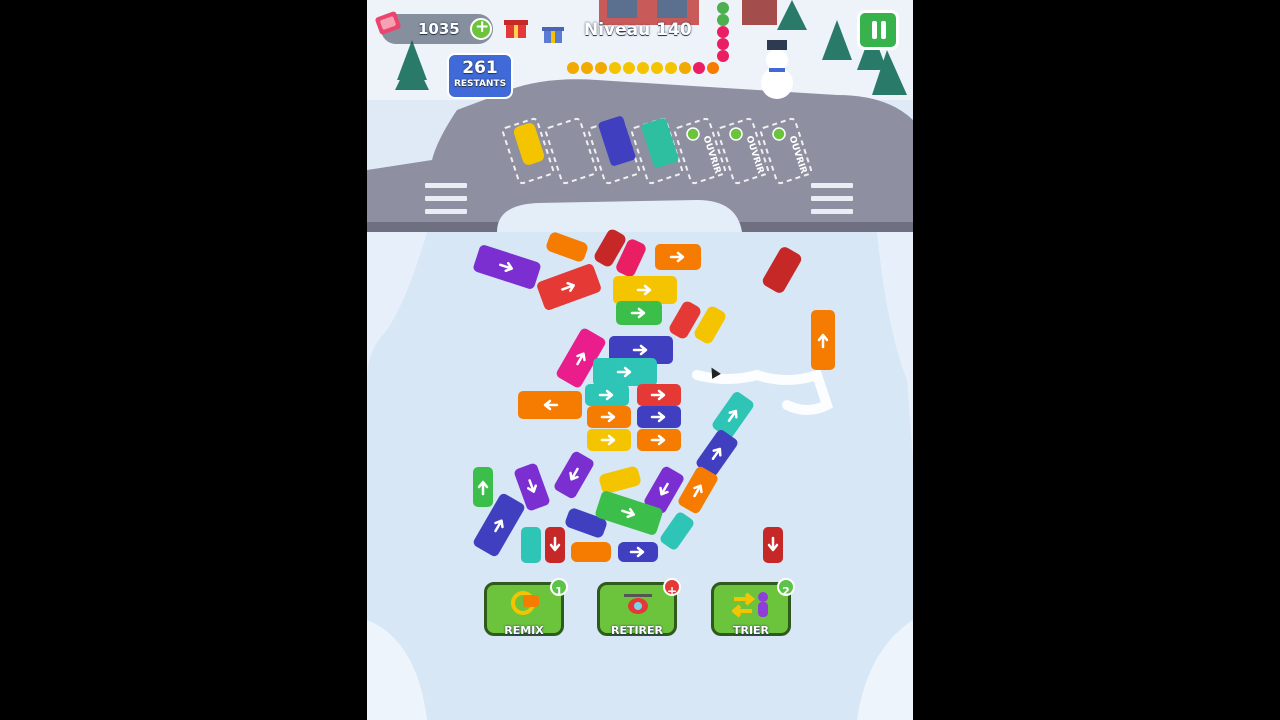 The height and width of the screenshot is (720, 1280). I want to click on remix-car-icon, so click(525, 603).